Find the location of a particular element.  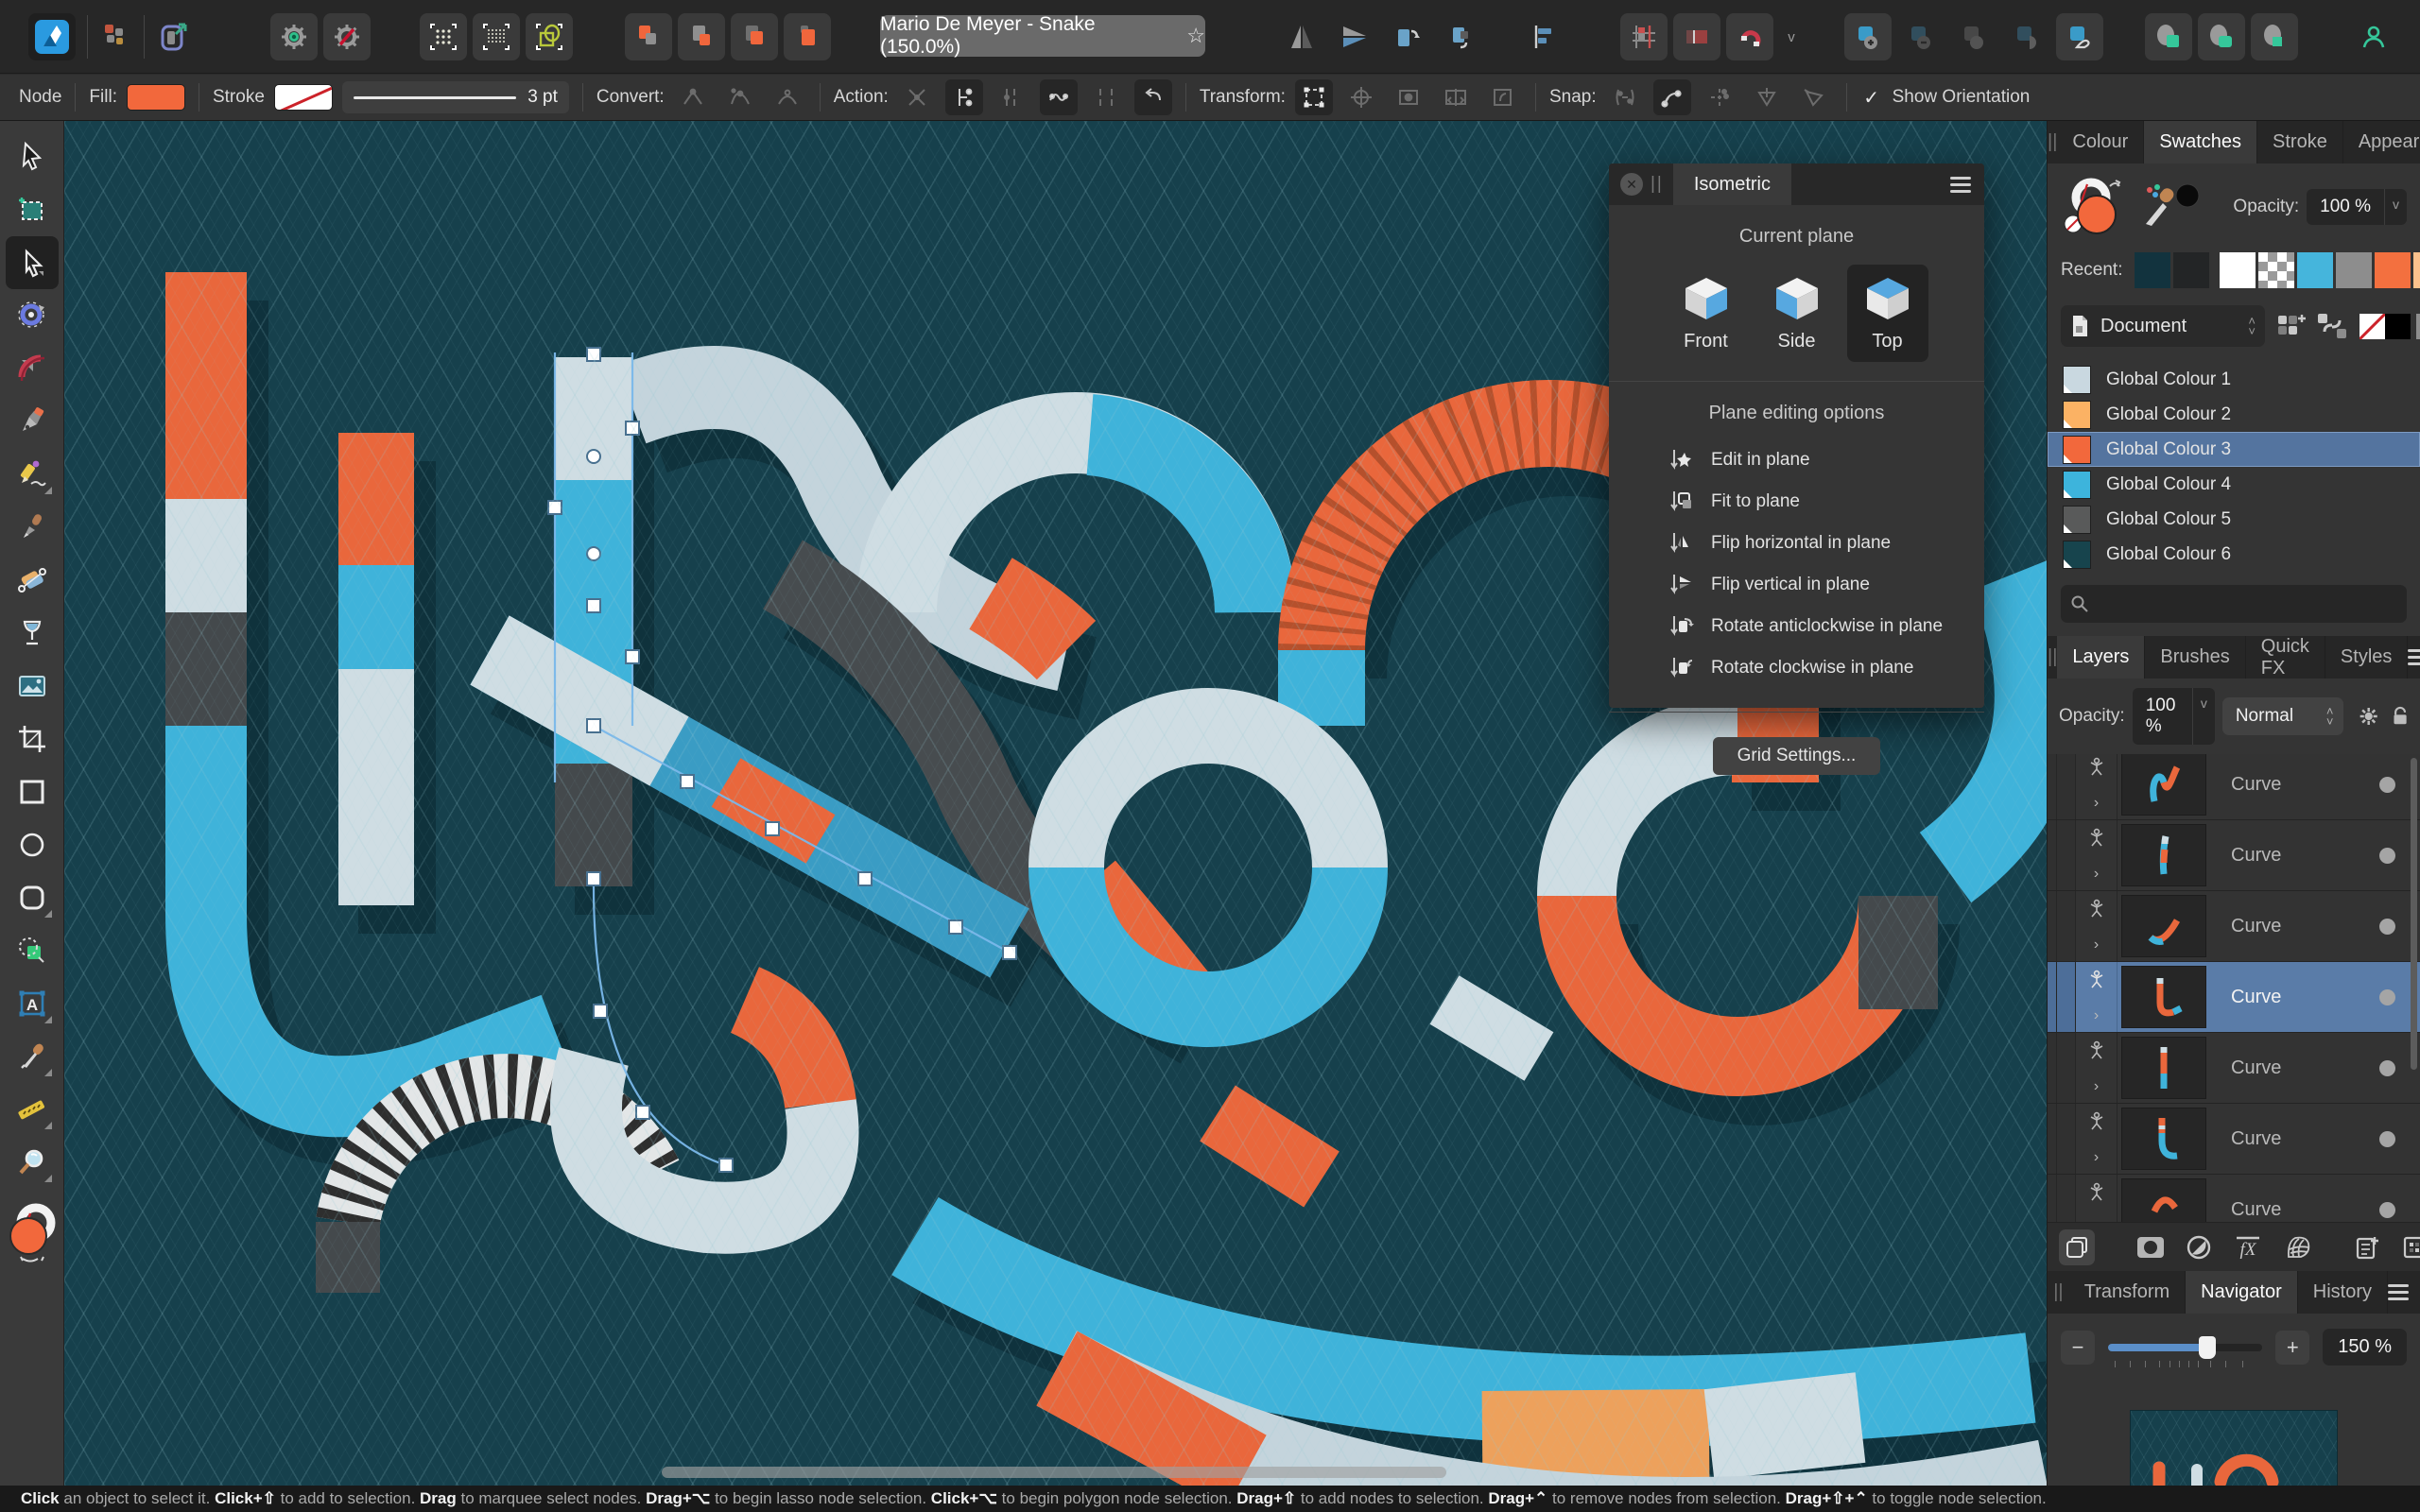

opacity-value: 100 % is located at coordinates (2345, 207).